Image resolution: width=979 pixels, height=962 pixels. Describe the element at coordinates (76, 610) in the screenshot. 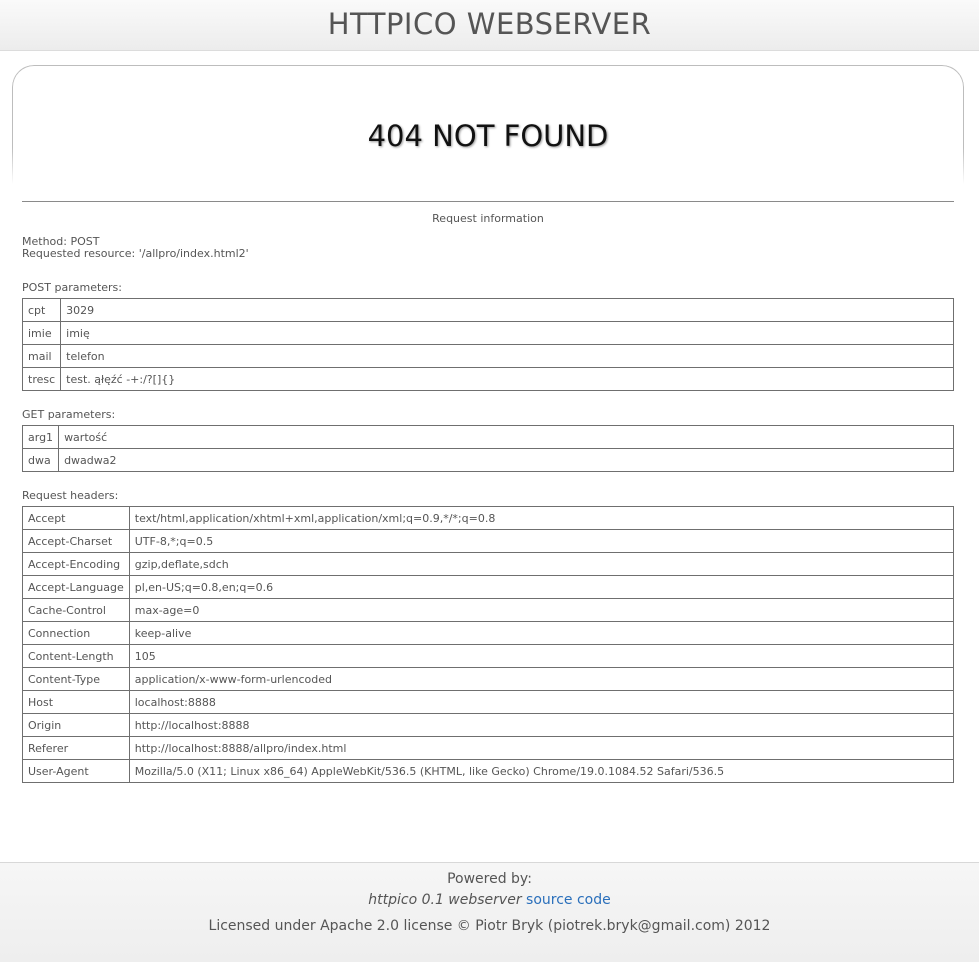

I see `header-key: Cache-Control` at that location.